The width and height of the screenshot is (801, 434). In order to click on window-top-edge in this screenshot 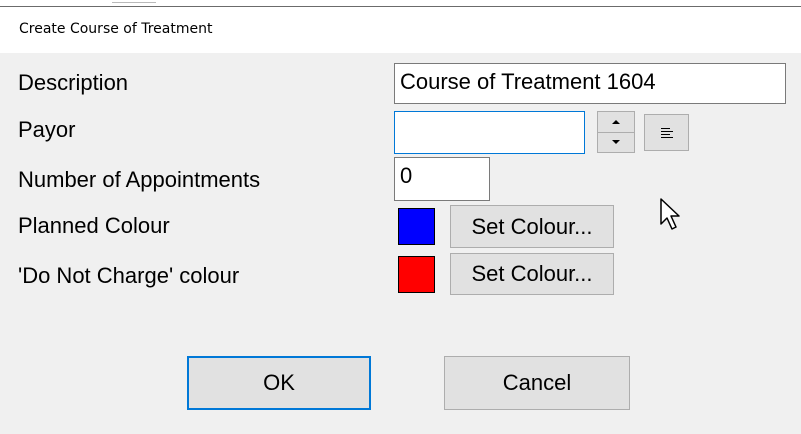, I will do `click(400, 3)`.